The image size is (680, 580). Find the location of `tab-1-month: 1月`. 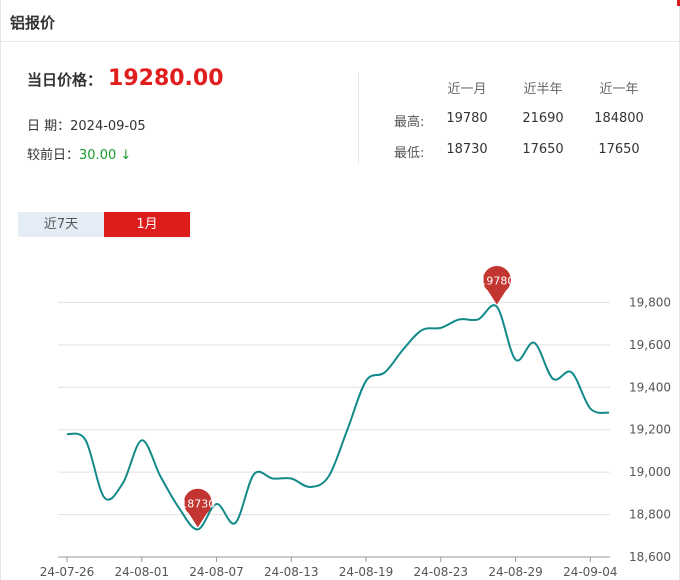

tab-1-month: 1月 is located at coordinates (147, 224).